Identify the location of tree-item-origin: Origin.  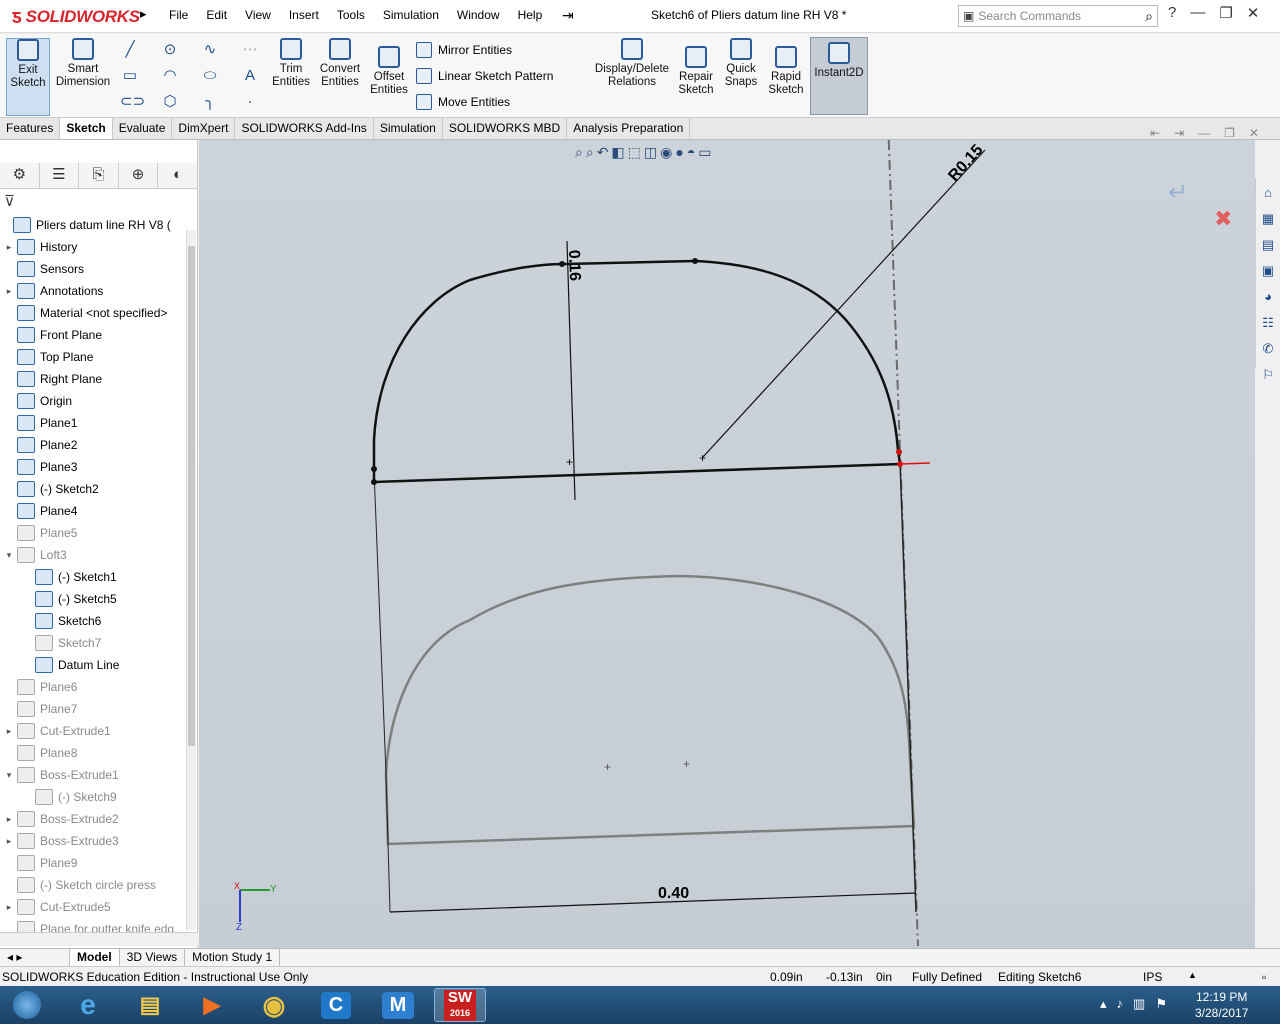
(95, 401).